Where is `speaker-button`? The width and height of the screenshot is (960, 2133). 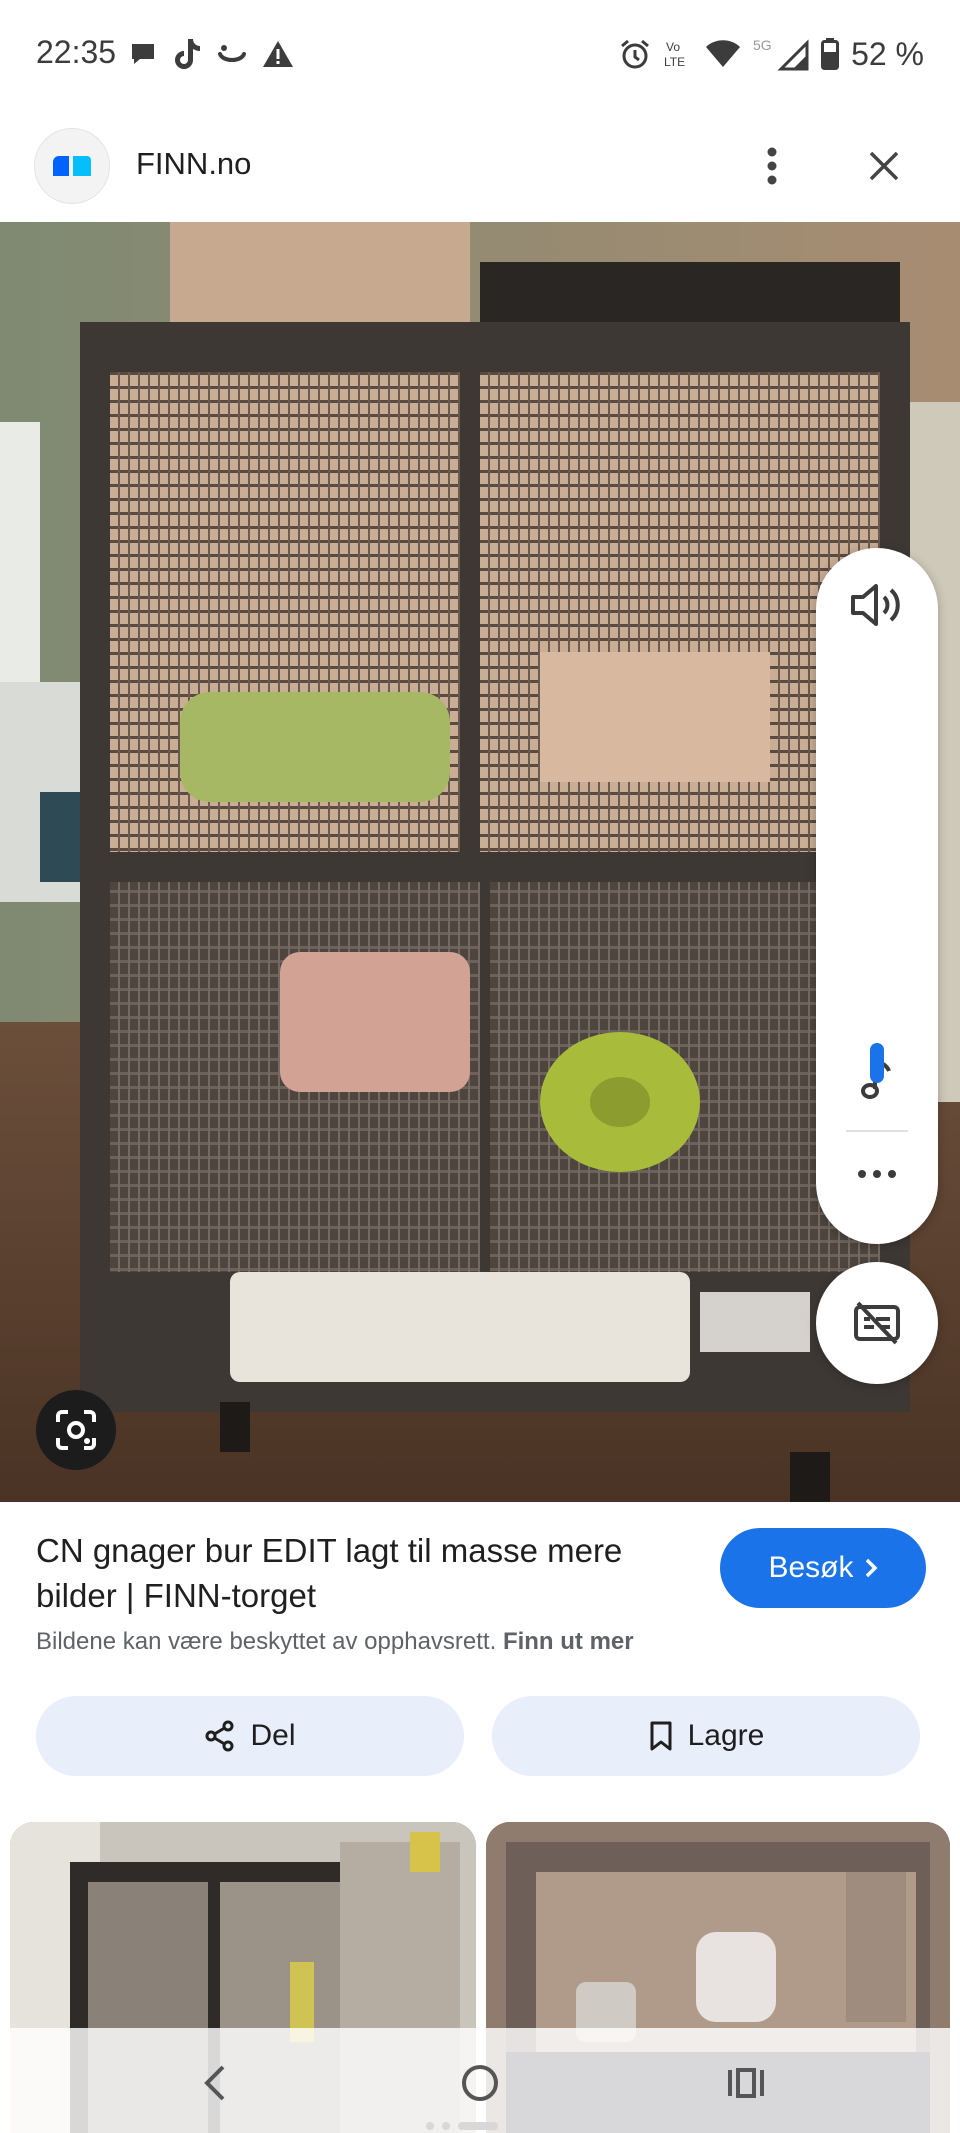 speaker-button is located at coordinates (877, 605).